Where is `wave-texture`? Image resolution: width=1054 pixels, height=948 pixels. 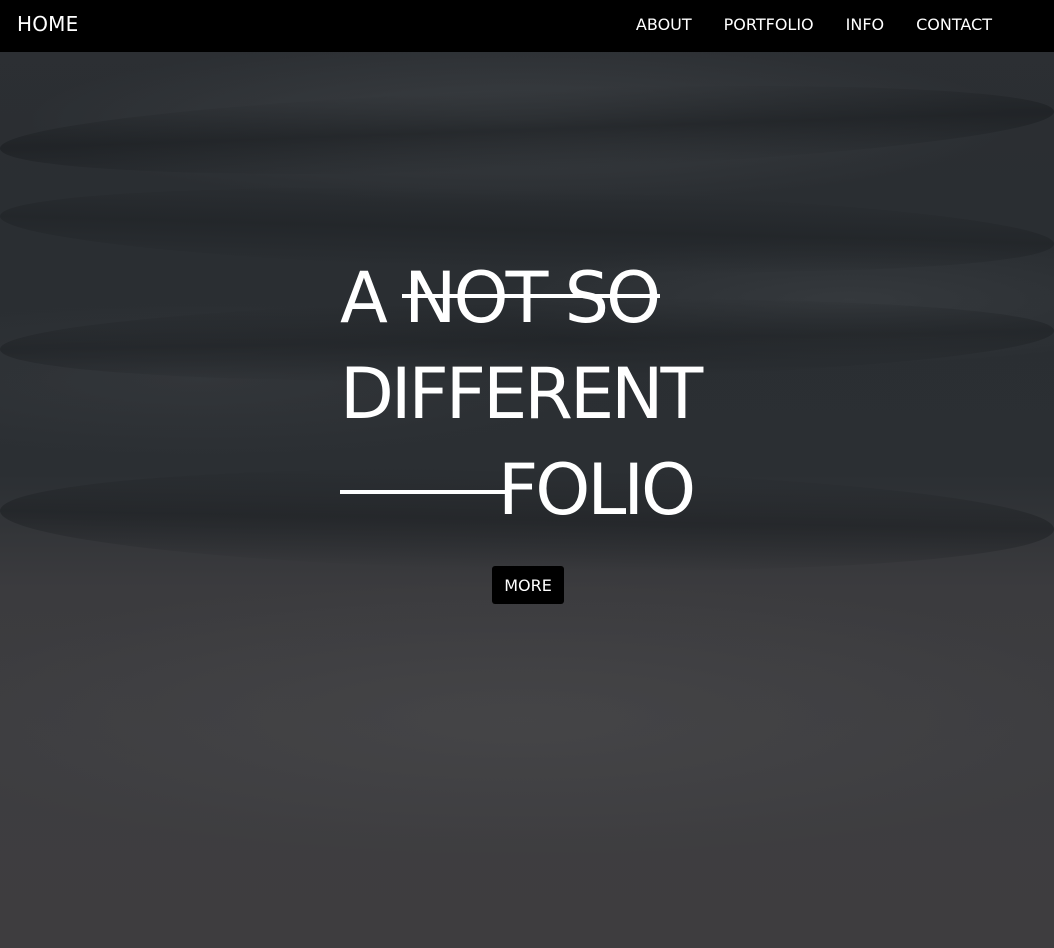
wave-texture is located at coordinates (527, 130).